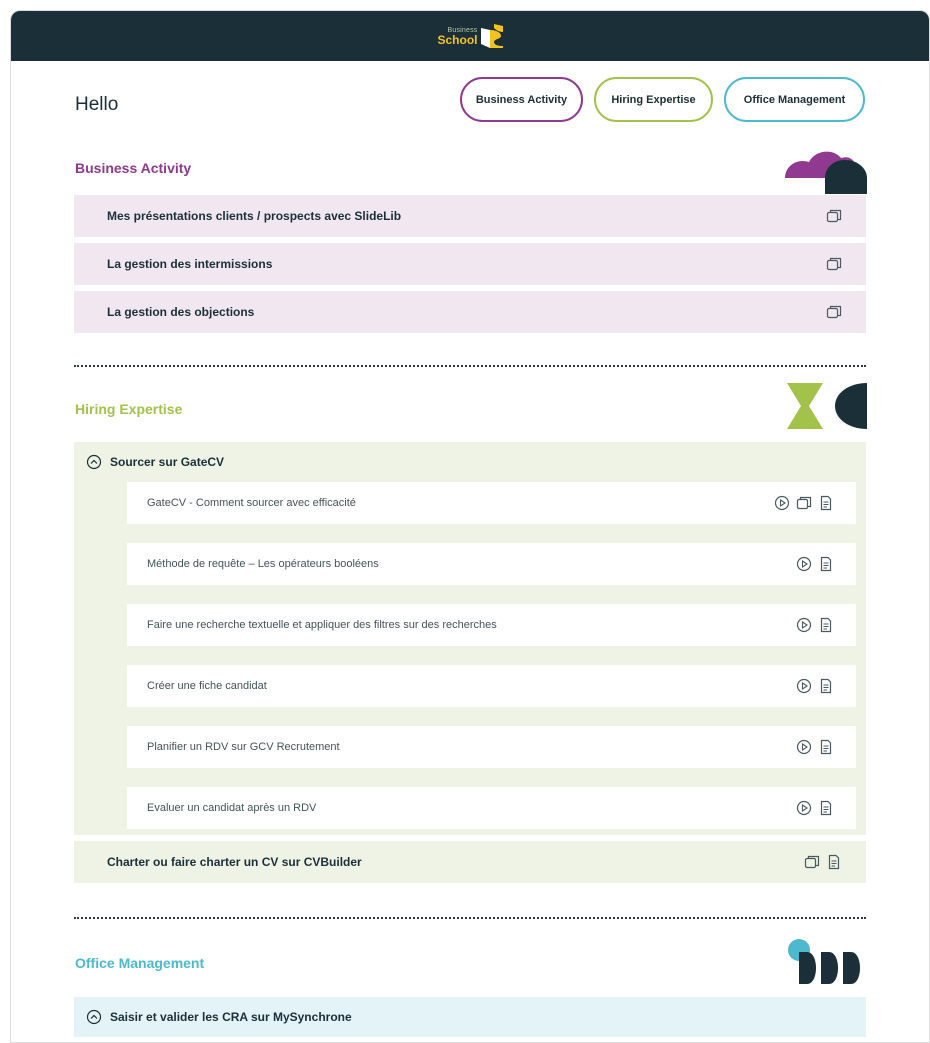  Describe the element at coordinates (826, 172) in the screenshot. I see `business-activity-cloud-icon` at that location.